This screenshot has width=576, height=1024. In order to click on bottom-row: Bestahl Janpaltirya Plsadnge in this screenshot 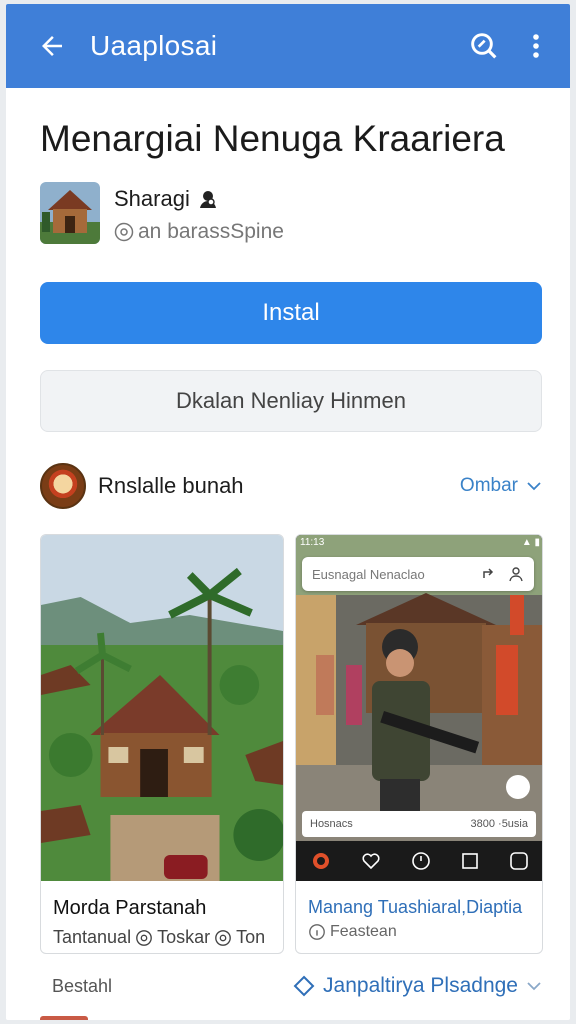, I will do `click(297, 986)`.